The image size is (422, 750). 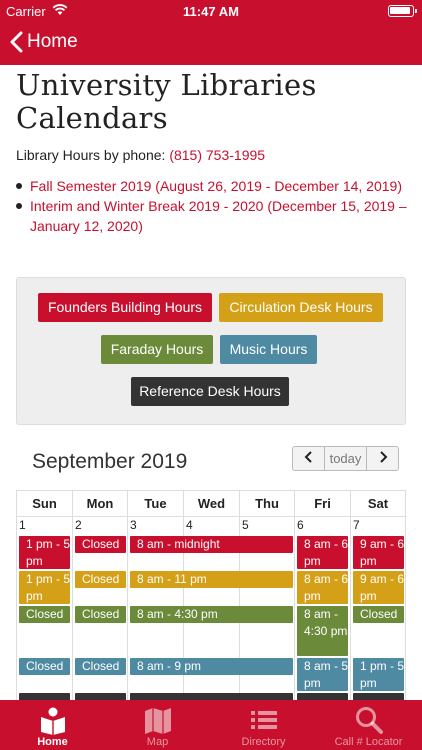 I want to click on circulation-hours-button: Circulation Desk Hours, so click(x=301, y=307).